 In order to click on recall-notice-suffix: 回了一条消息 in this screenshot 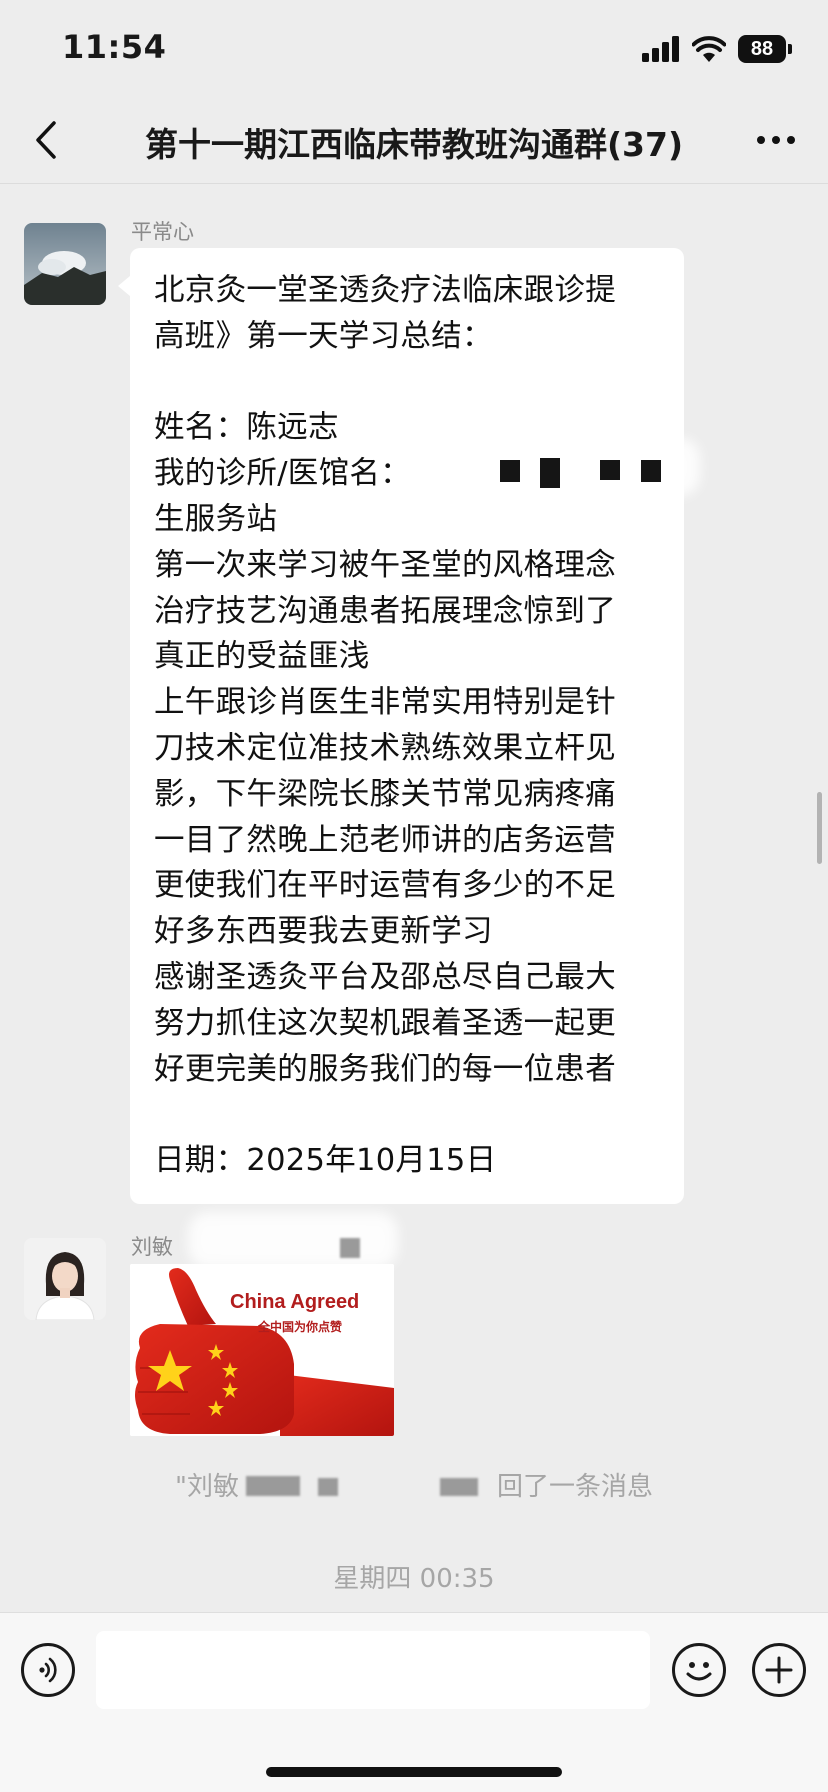, I will do `click(574, 1487)`.